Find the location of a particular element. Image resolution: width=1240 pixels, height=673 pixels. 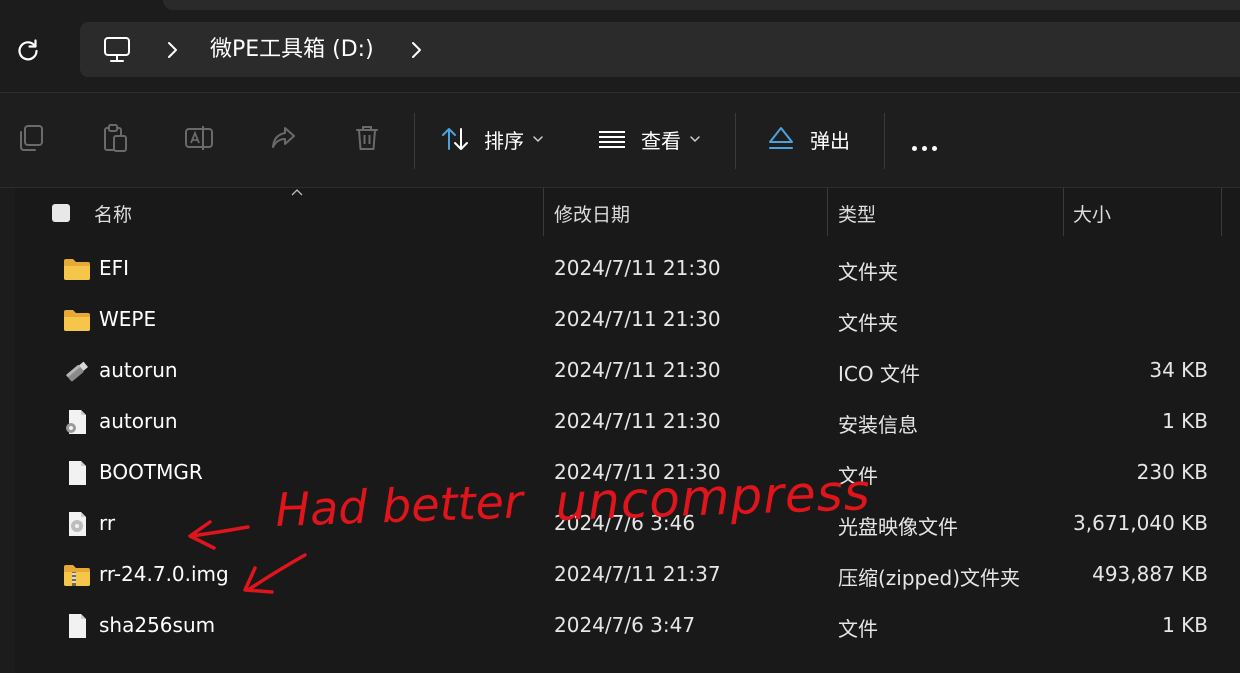

column-header: 名称 修改日期 类型 大小 is located at coordinates (627, 212).